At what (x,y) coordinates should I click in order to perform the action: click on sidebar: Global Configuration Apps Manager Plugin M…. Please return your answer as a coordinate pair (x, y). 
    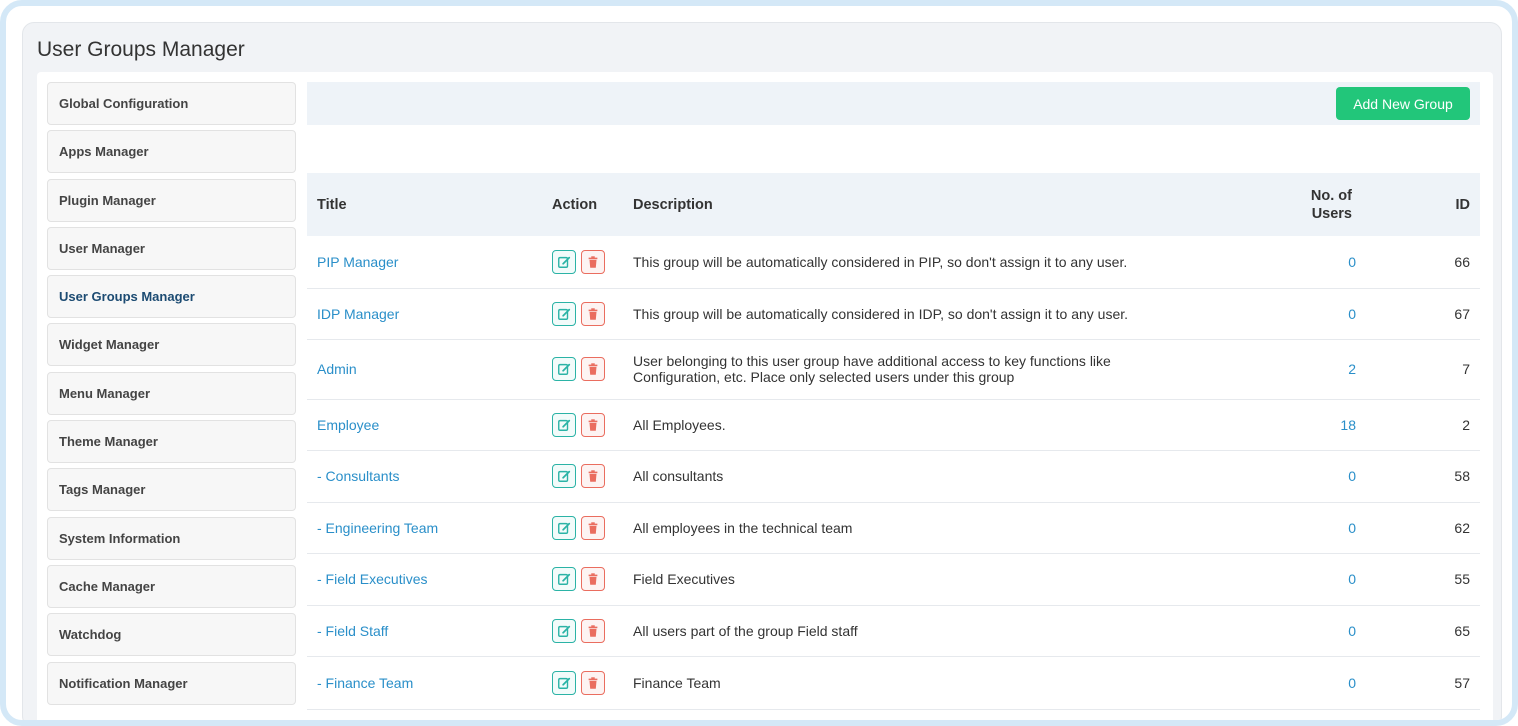
    Looking at the image, I should click on (172, 396).